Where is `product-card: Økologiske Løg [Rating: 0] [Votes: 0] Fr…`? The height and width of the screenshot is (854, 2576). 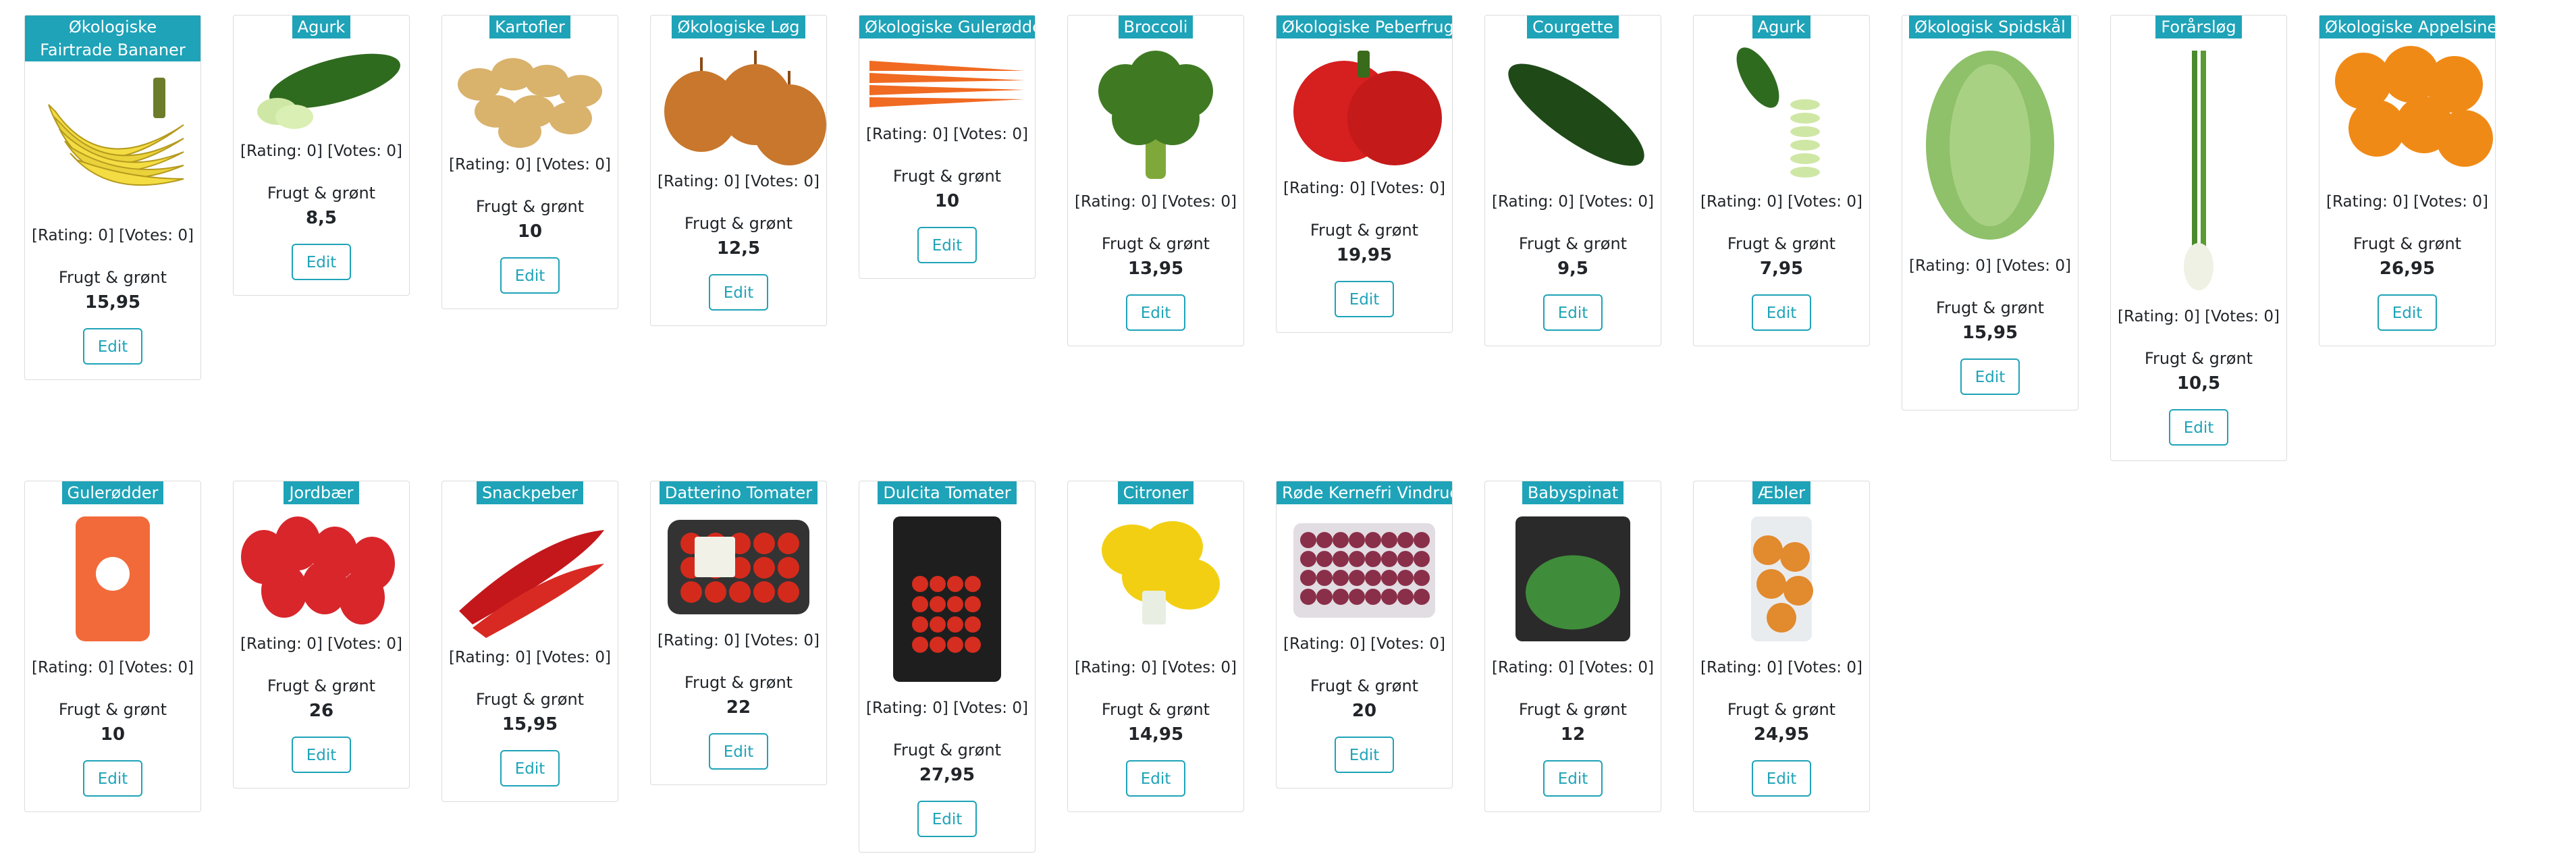 product-card: Økologiske Løg [Rating: 0] [Votes: 0] Fr… is located at coordinates (739, 170).